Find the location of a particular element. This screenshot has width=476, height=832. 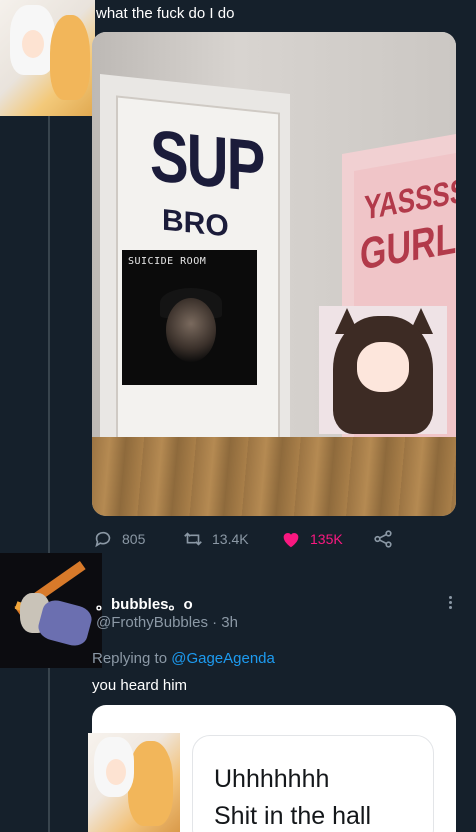

retweet-button: 13.4K is located at coordinates (215, 539).